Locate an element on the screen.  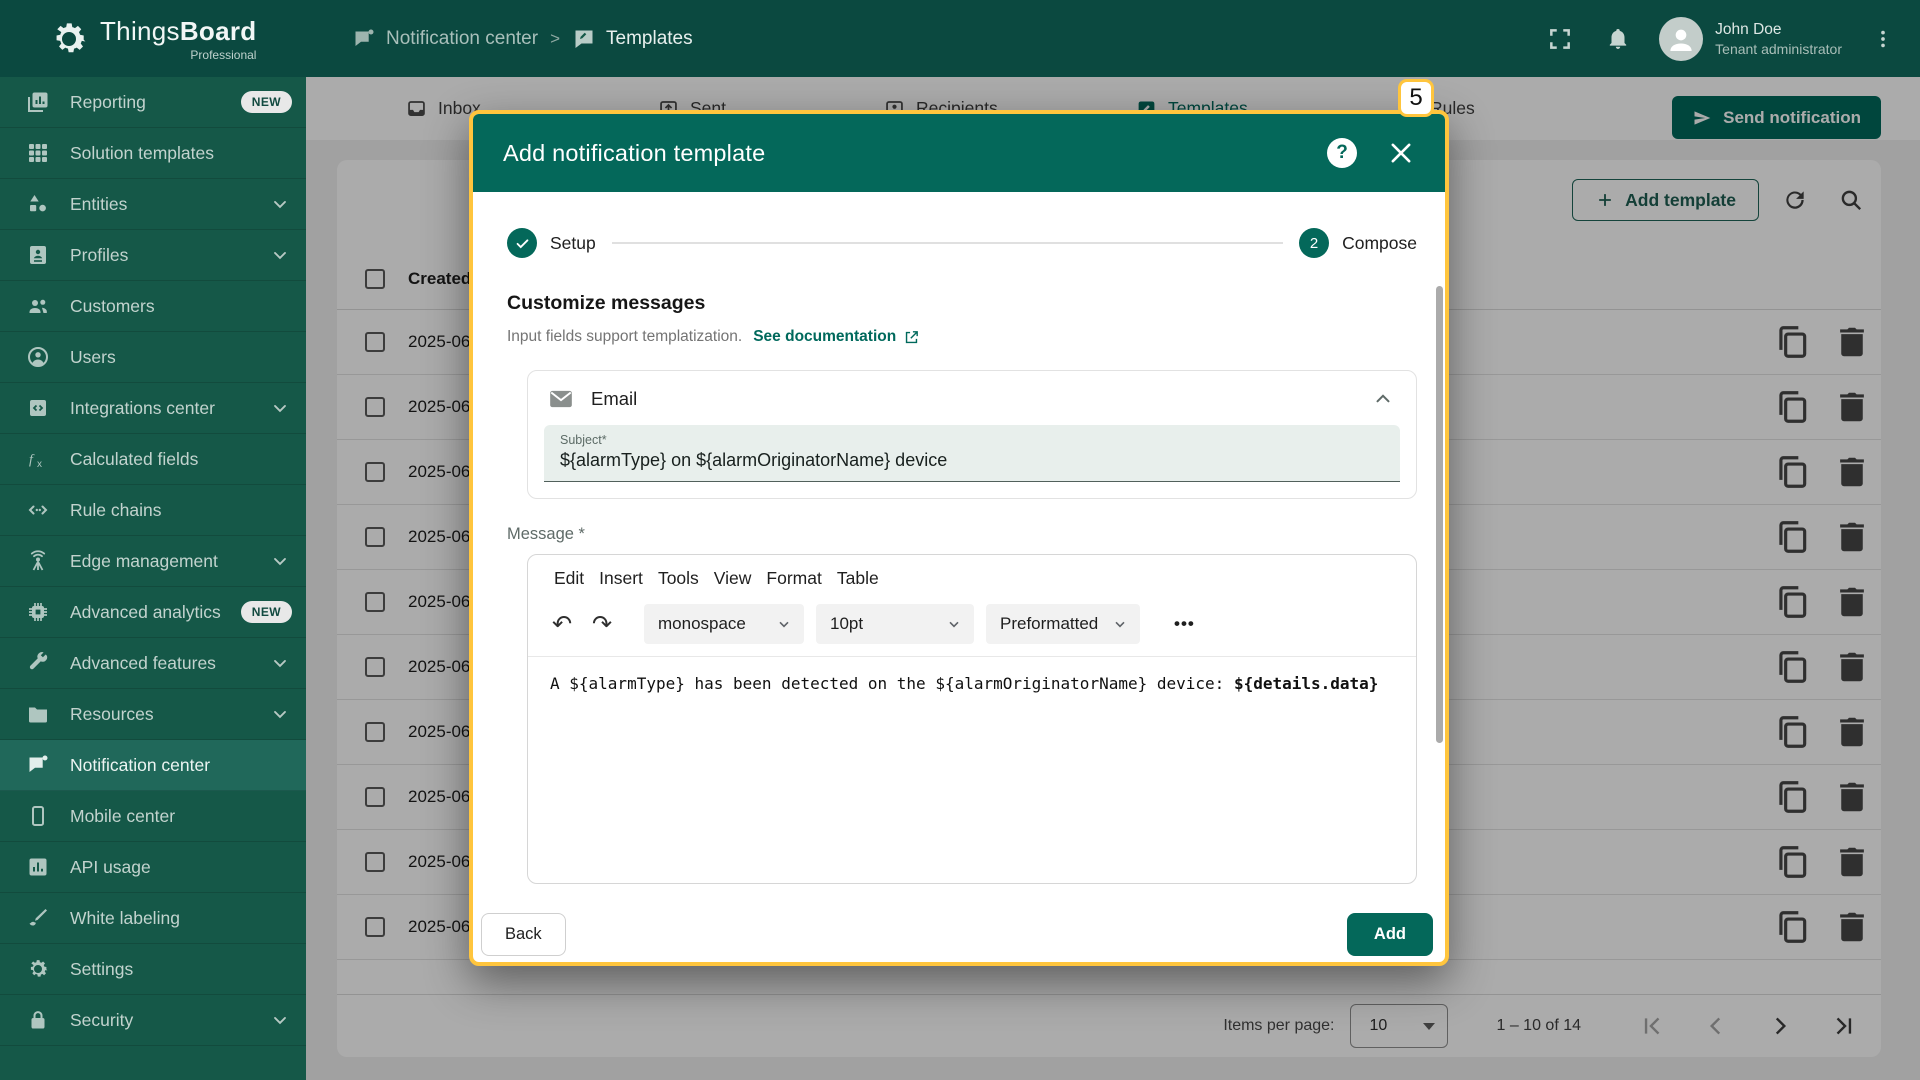
reporting-icon is located at coordinates (38, 102).